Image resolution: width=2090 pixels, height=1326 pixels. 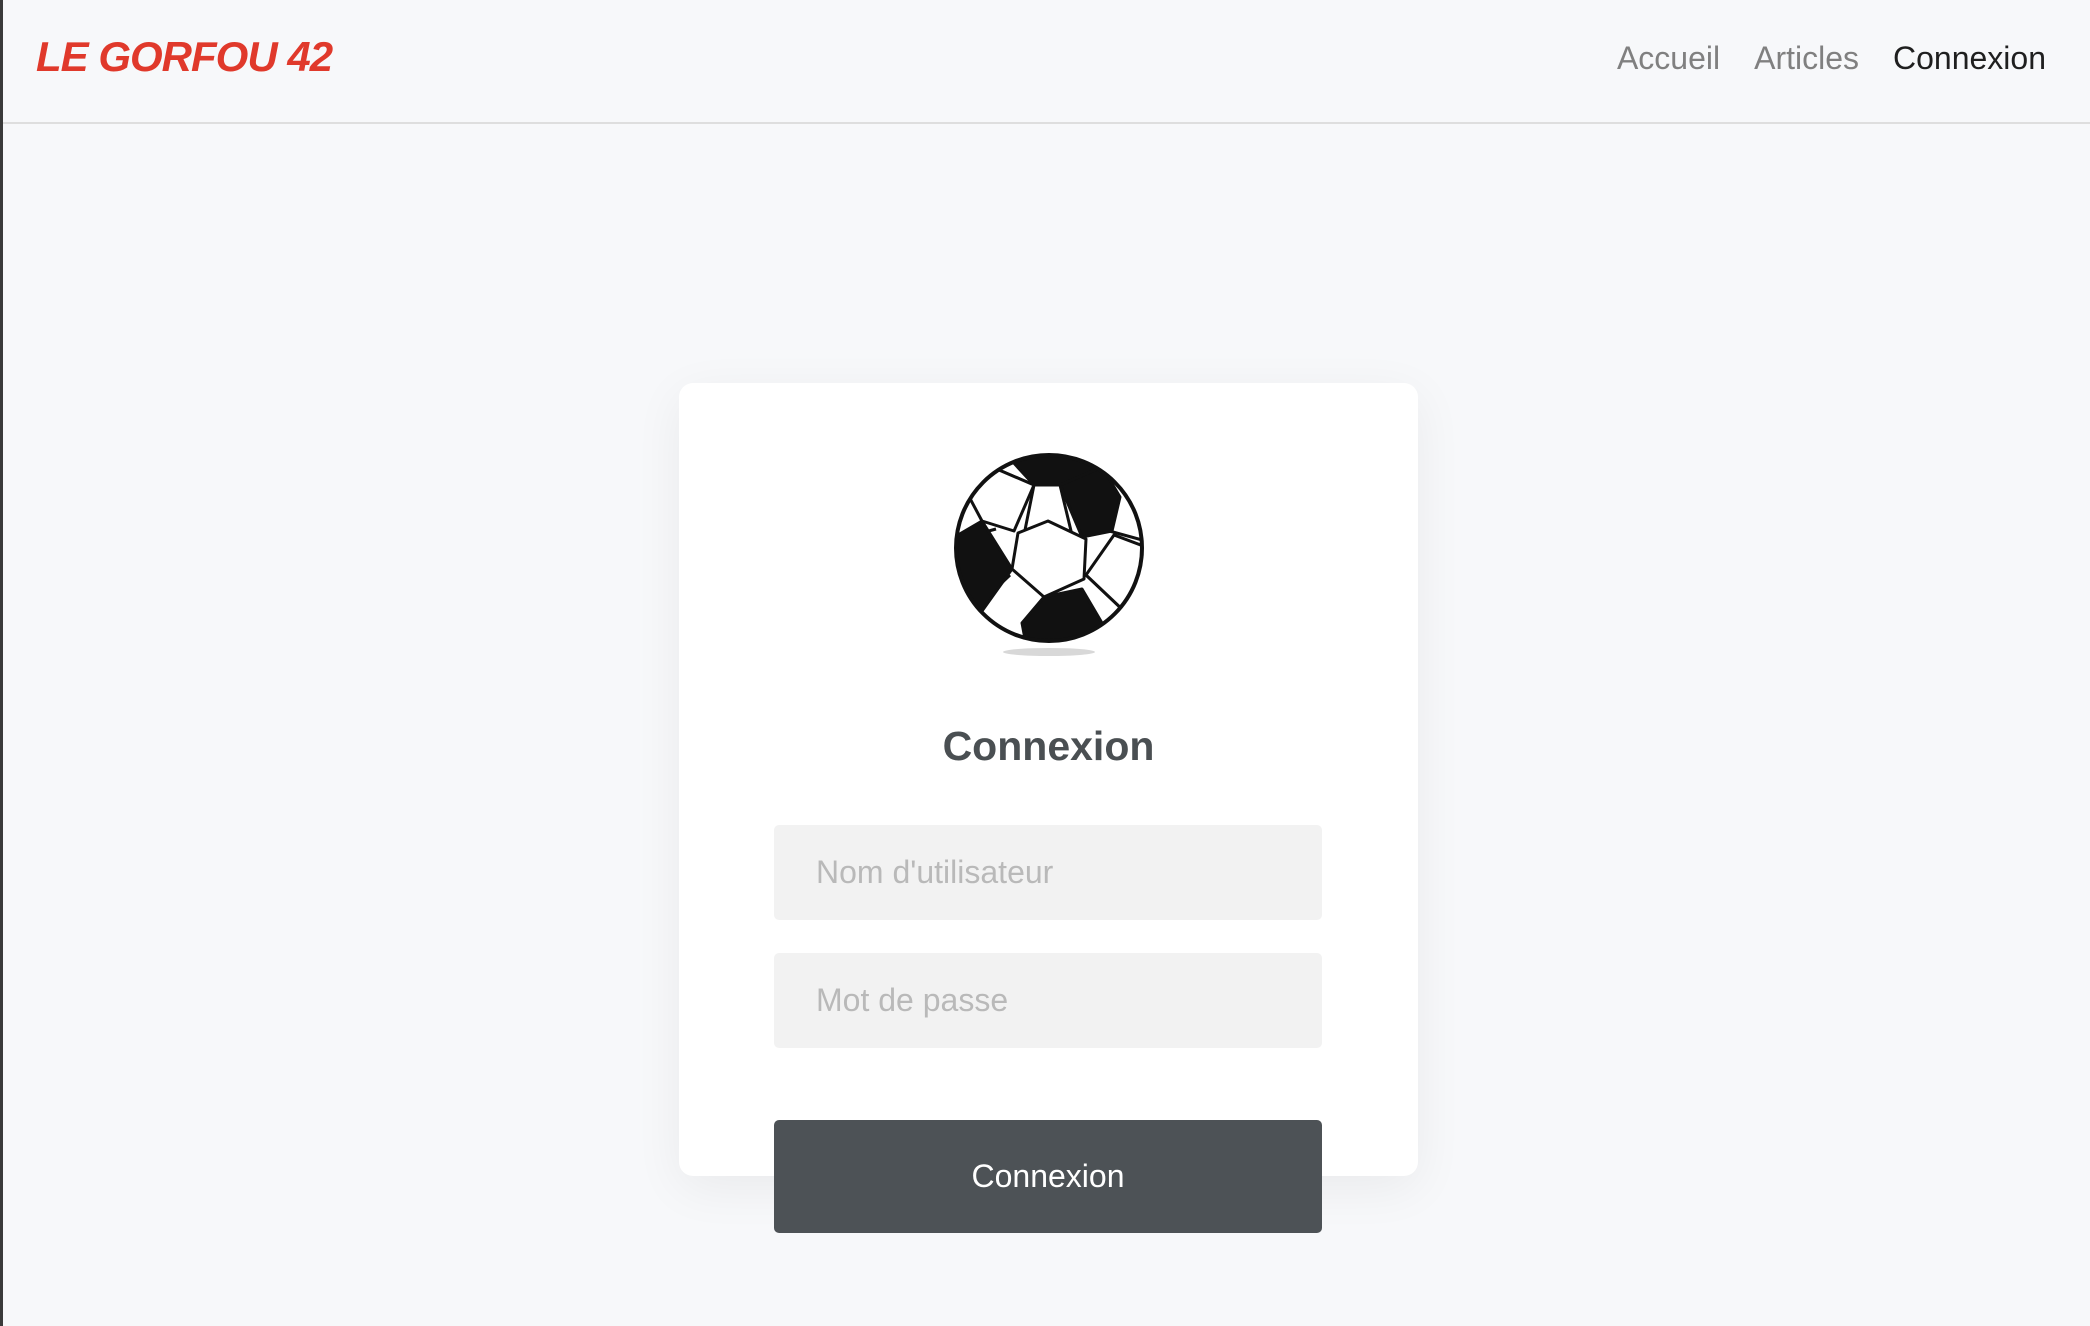 What do you see at coordinates (1048, 746) in the screenshot?
I see `login-title: Connexion` at bounding box center [1048, 746].